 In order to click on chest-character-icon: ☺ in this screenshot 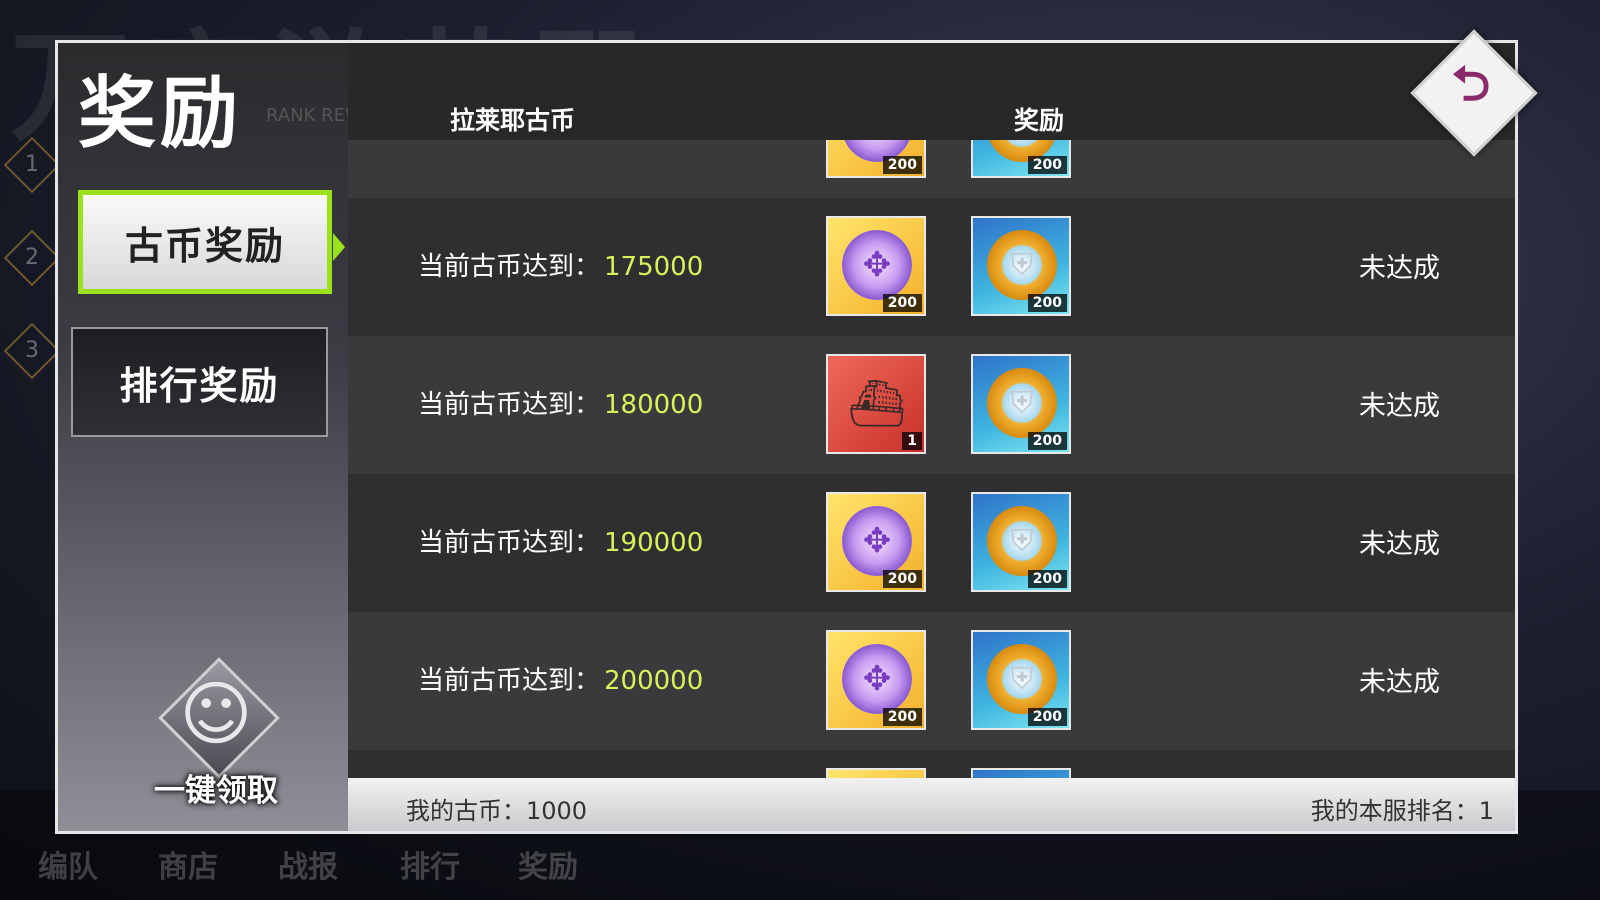, I will do `click(216, 714)`.